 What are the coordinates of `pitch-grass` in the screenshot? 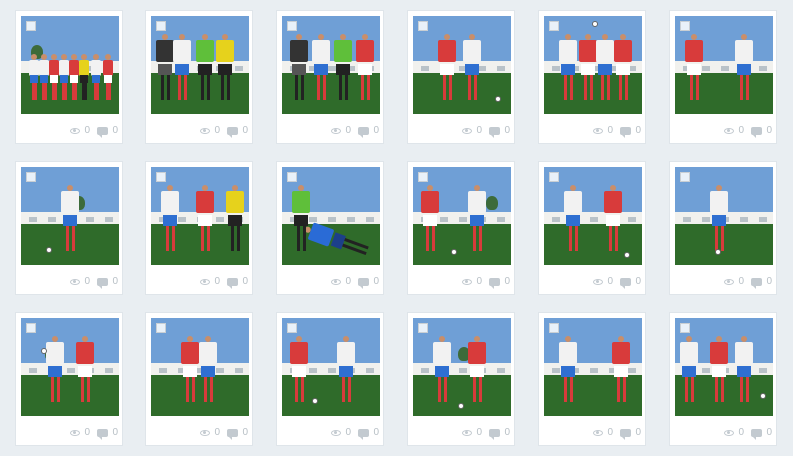 It's located at (70, 395).